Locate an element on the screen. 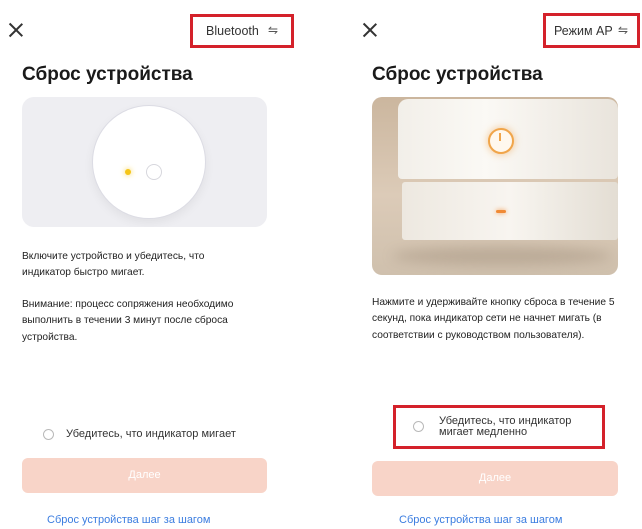 This screenshot has height=529, width=642. indicator-led is located at coordinates (128, 172).